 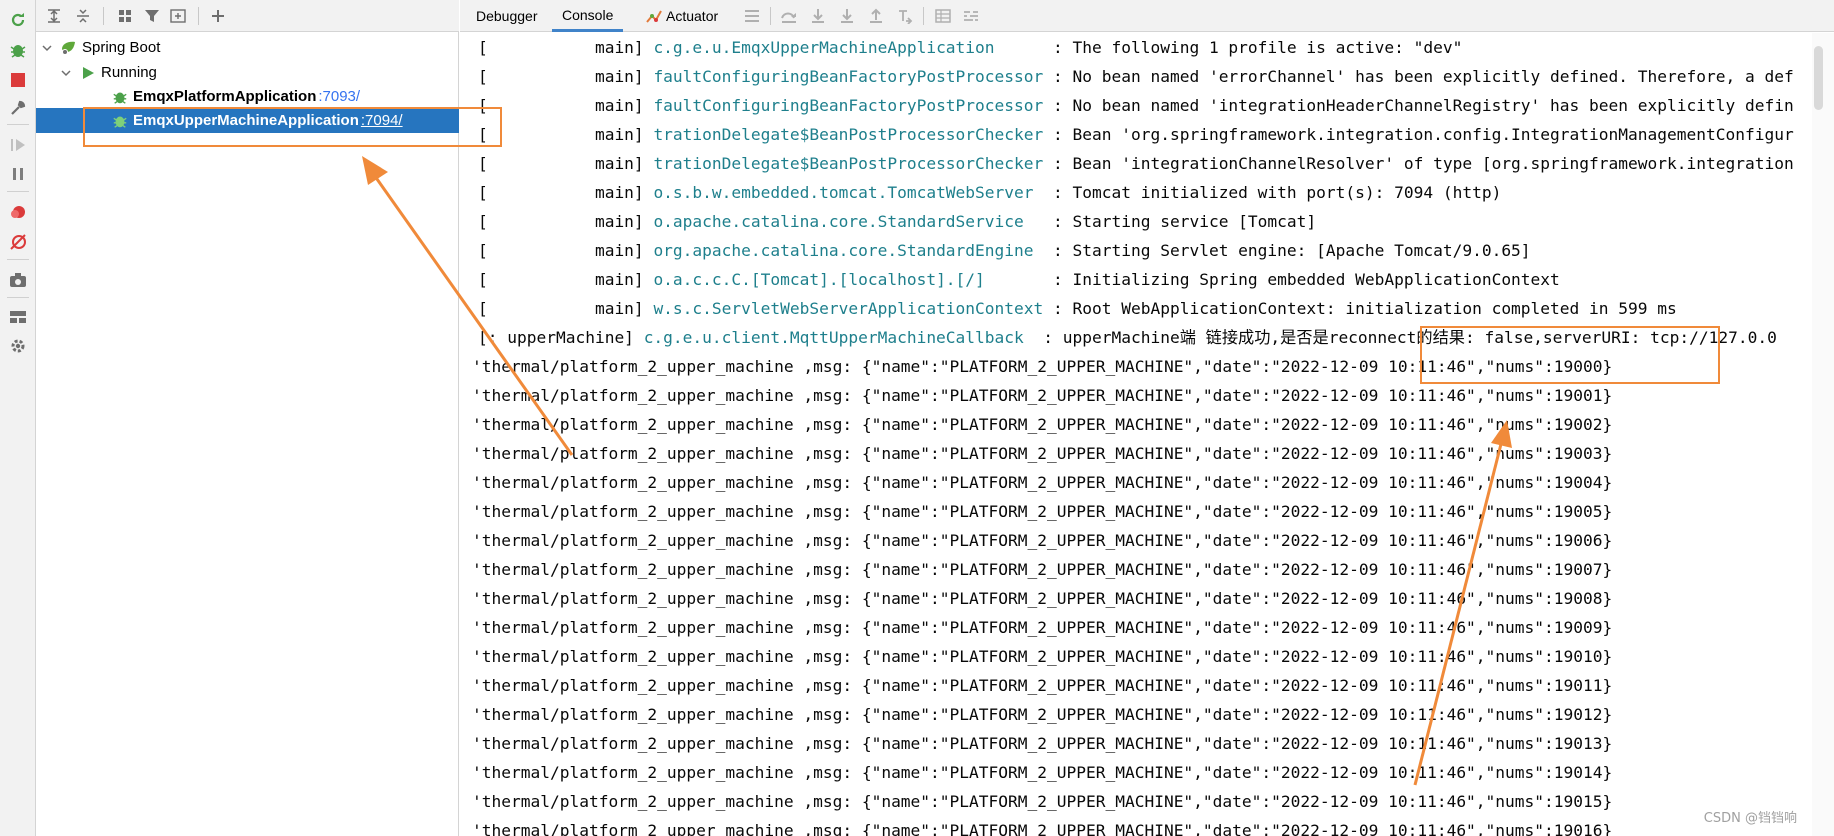 What do you see at coordinates (468, 306) in the screenshot?
I see `arrow-to-selected-app` at bounding box center [468, 306].